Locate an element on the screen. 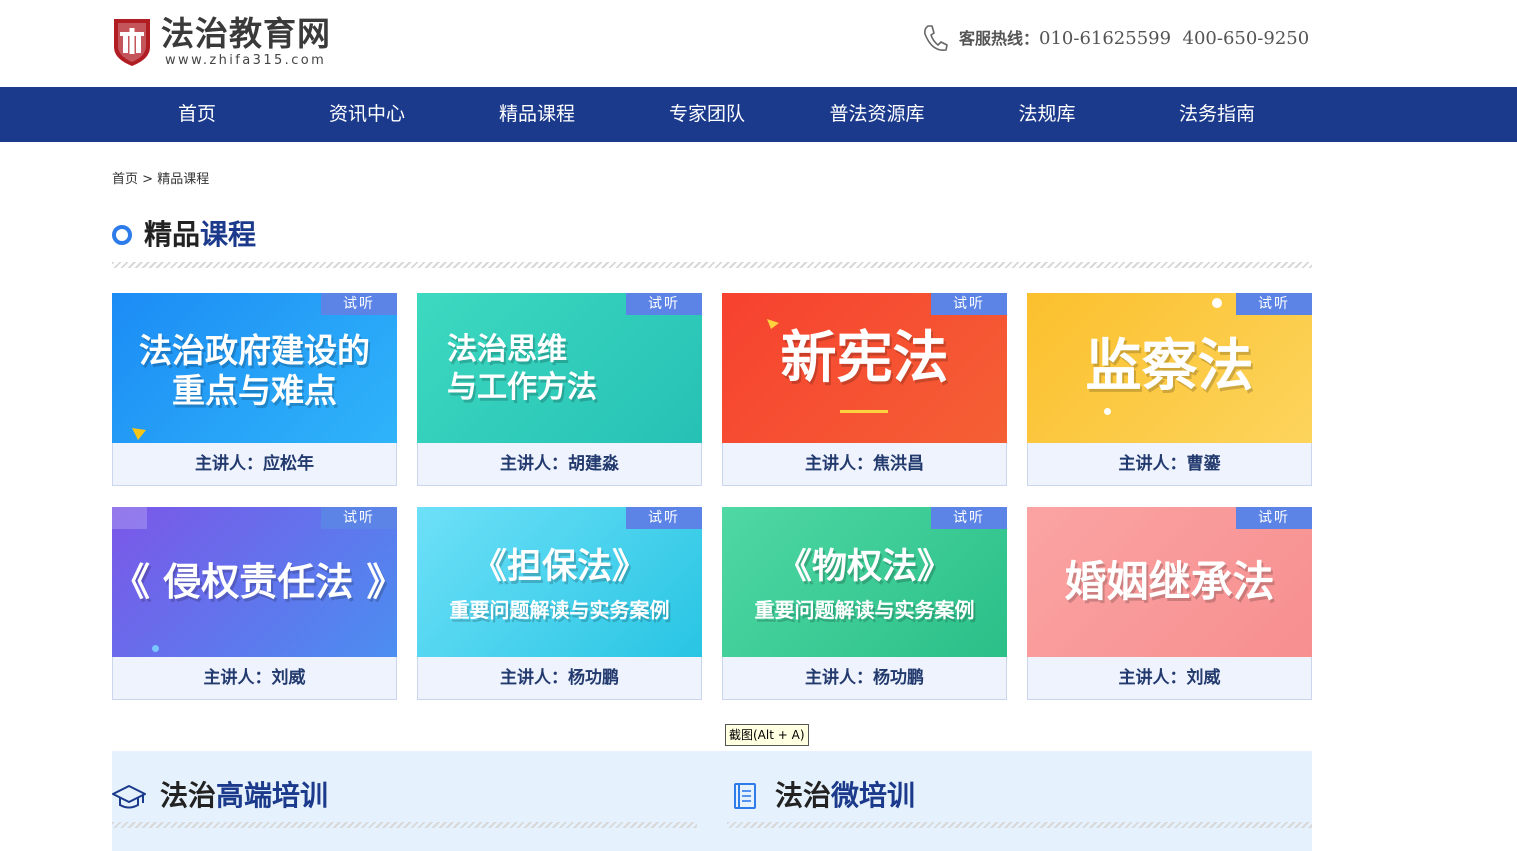 This screenshot has width=1517, height=851. course-card: 法治思维 与工作方法 试听 主讲人：胡建淼 is located at coordinates (559, 390).